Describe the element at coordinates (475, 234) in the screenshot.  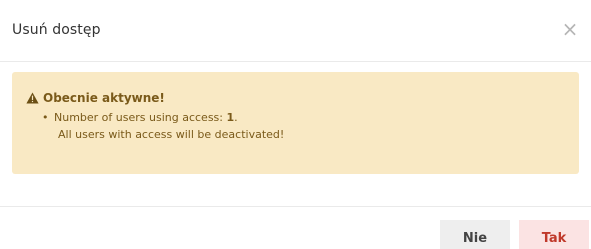
I see `no-button: Nie` at that location.